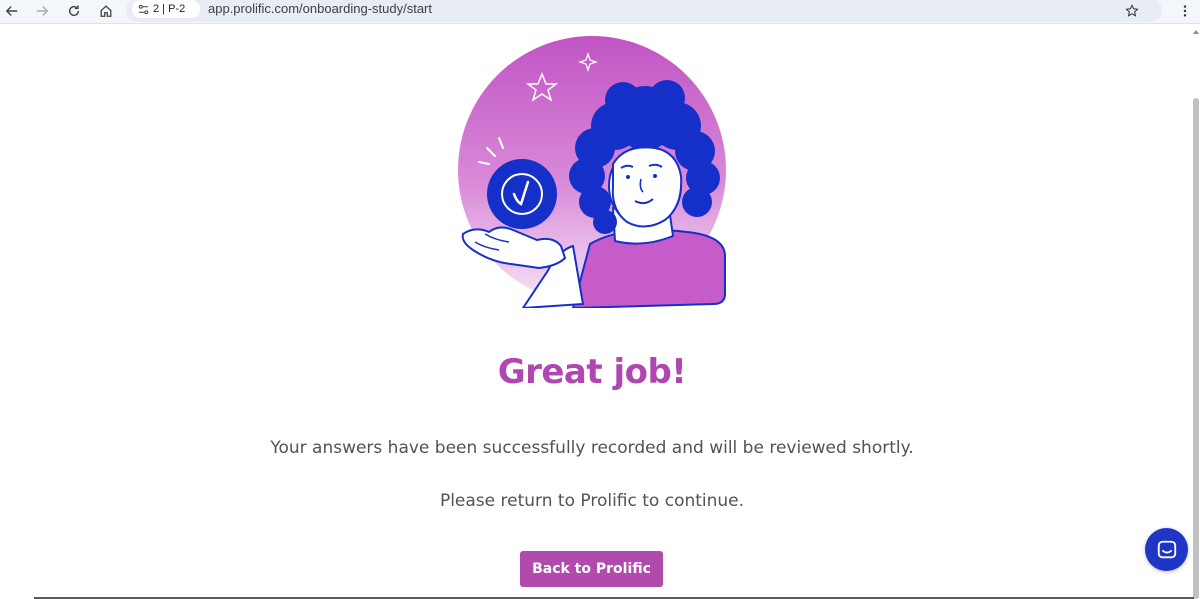 The width and height of the screenshot is (1200, 599). What do you see at coordinates (320, 8) in the screenshot?
I see `url-text: app.prolific.com/onboarding-study/start` at bounding box center [320, 8].